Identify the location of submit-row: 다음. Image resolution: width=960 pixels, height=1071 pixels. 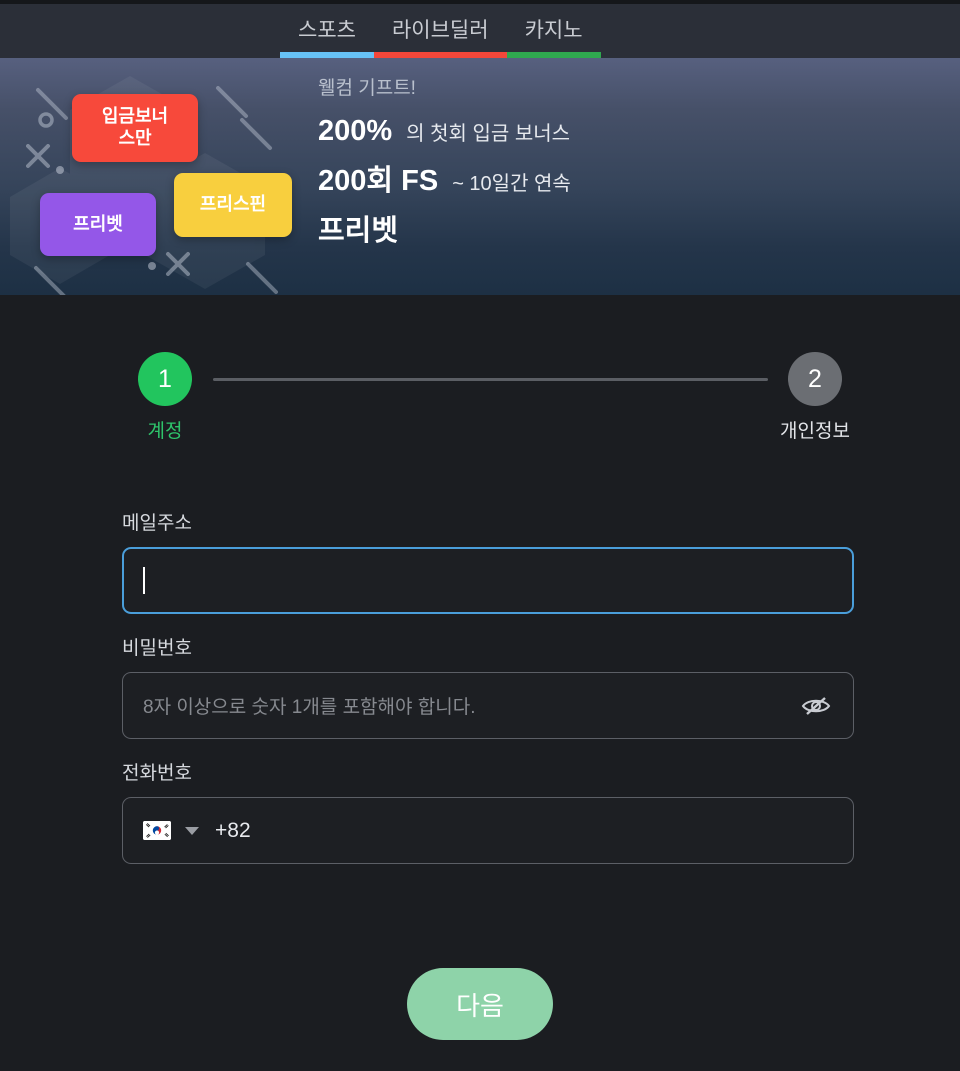
(480, 1004).